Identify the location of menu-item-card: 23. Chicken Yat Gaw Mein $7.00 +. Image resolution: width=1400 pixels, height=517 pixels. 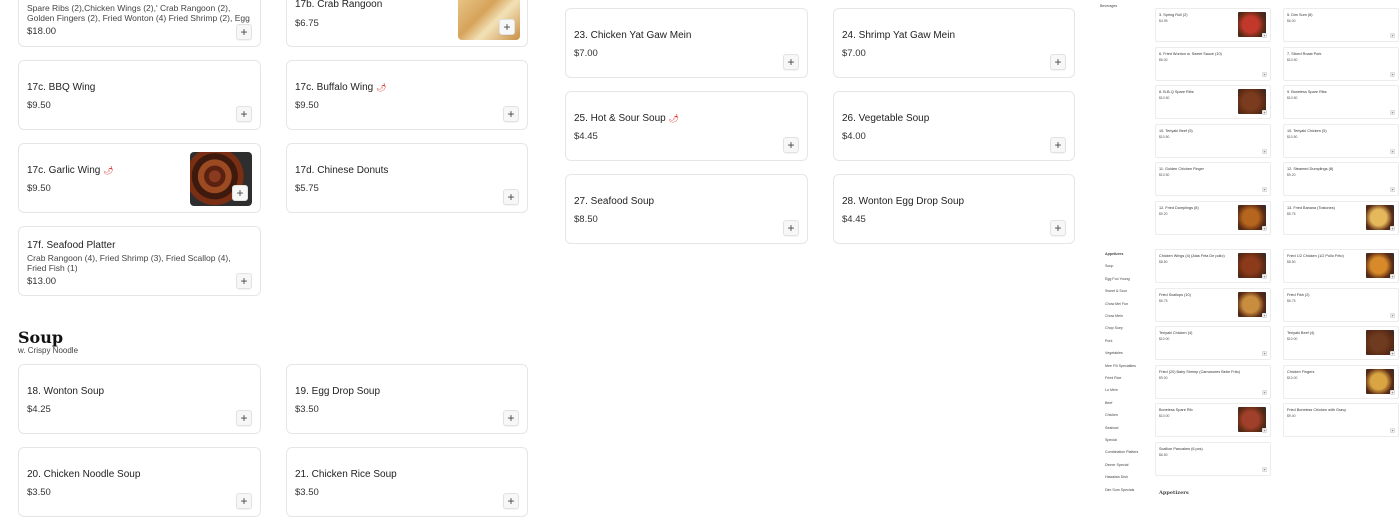
(686, 43).